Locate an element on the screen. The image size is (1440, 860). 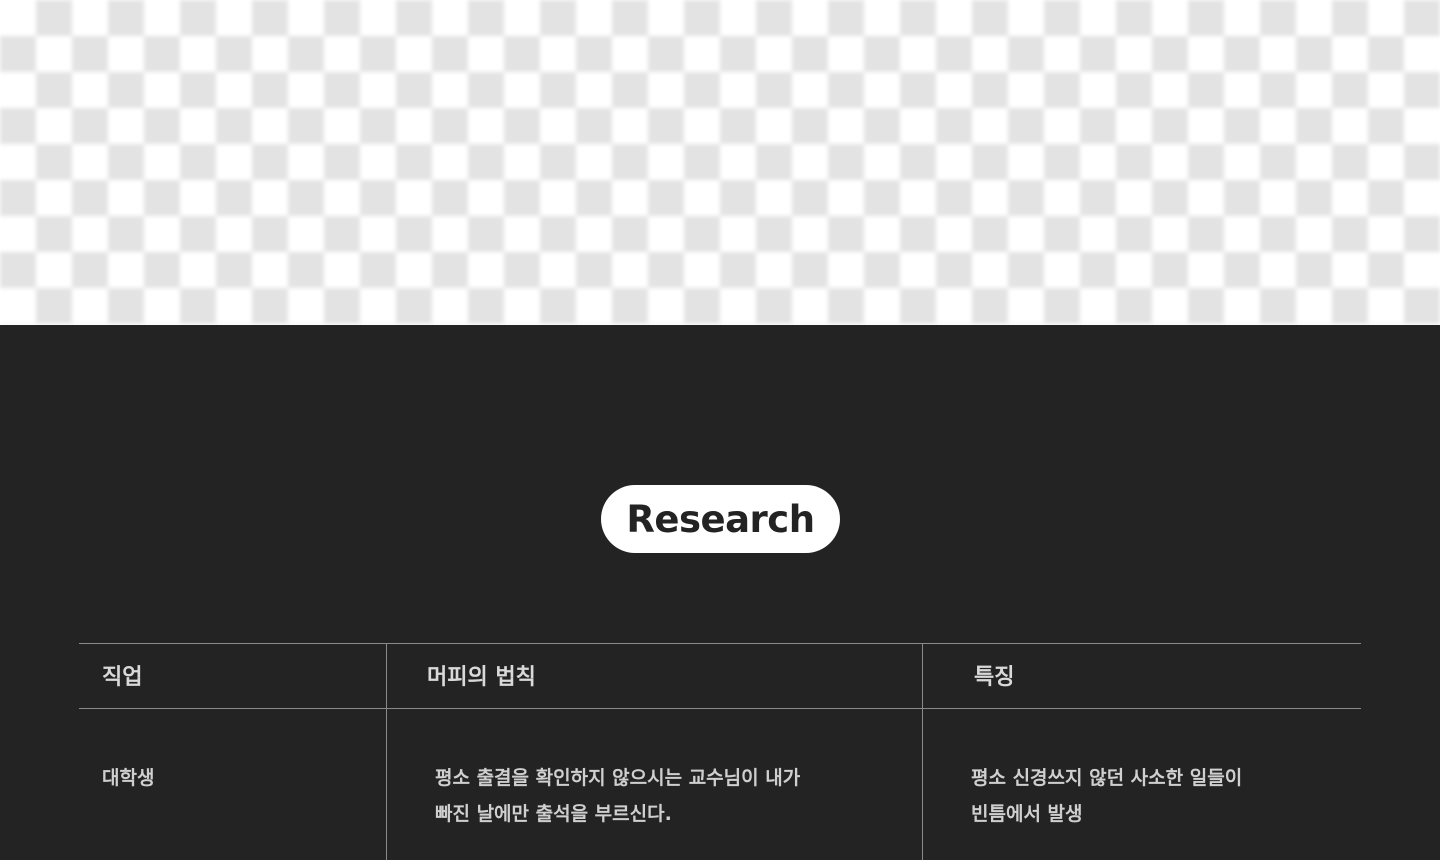
table-top-rule is located at coordinates (720, 643).